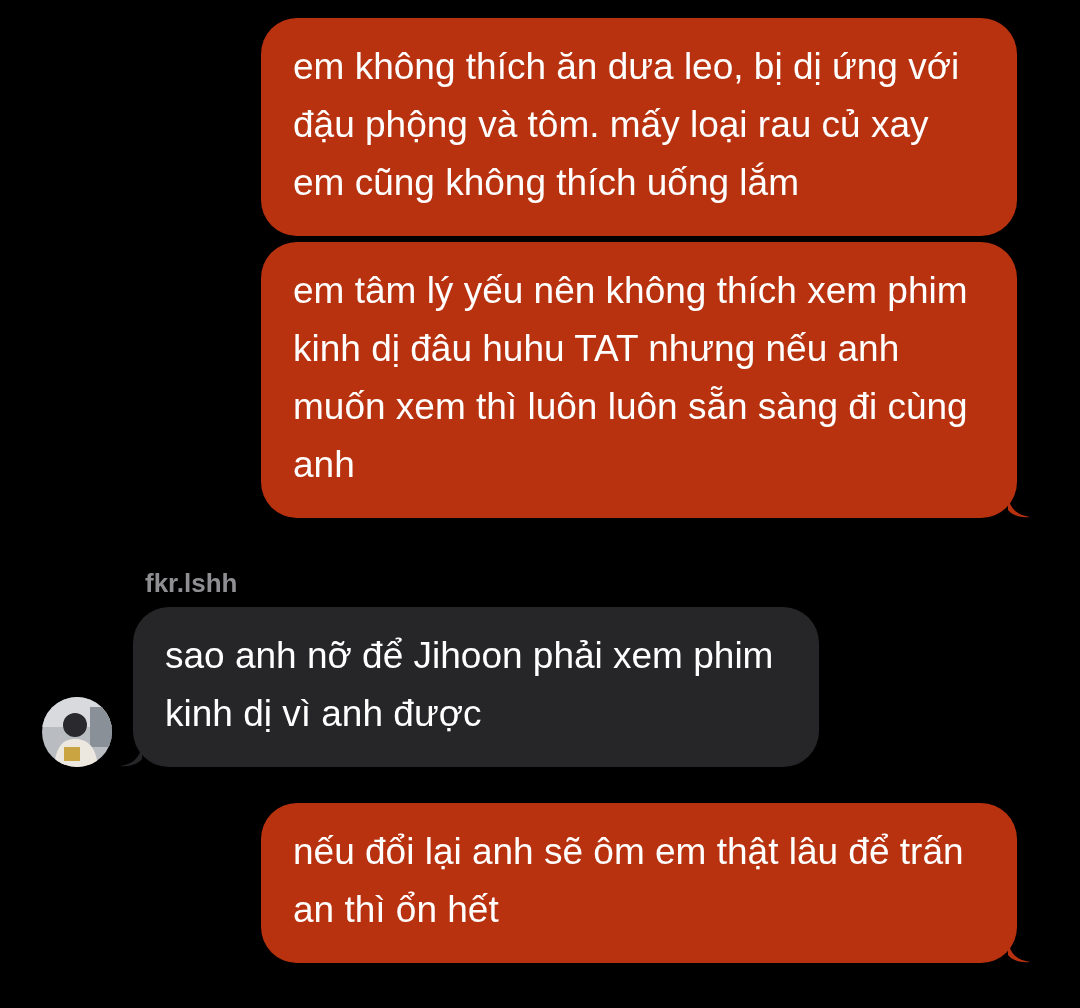 This screenshot has height=1008, width=1080. Describe the element at coordinates (476, 687) in the screenshot. I see `message-bubble: sao anh nỡ để Jihoon phải xem phim kinh dị vì anh được` at that location.